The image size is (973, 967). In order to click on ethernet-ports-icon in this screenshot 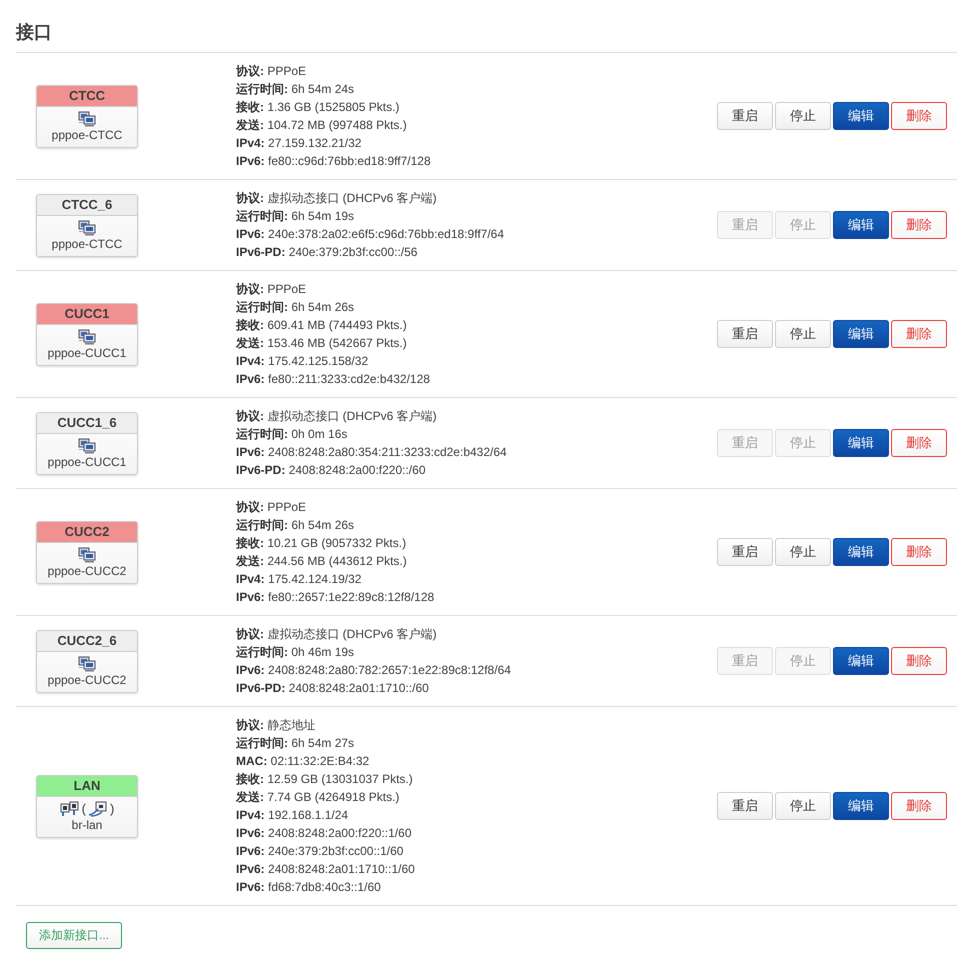, I will do `click(70, 808)`.